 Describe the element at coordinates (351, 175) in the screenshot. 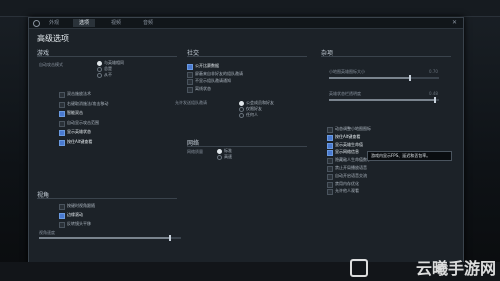

I see `checkbox-label: 自动开启语音交流` at that location.